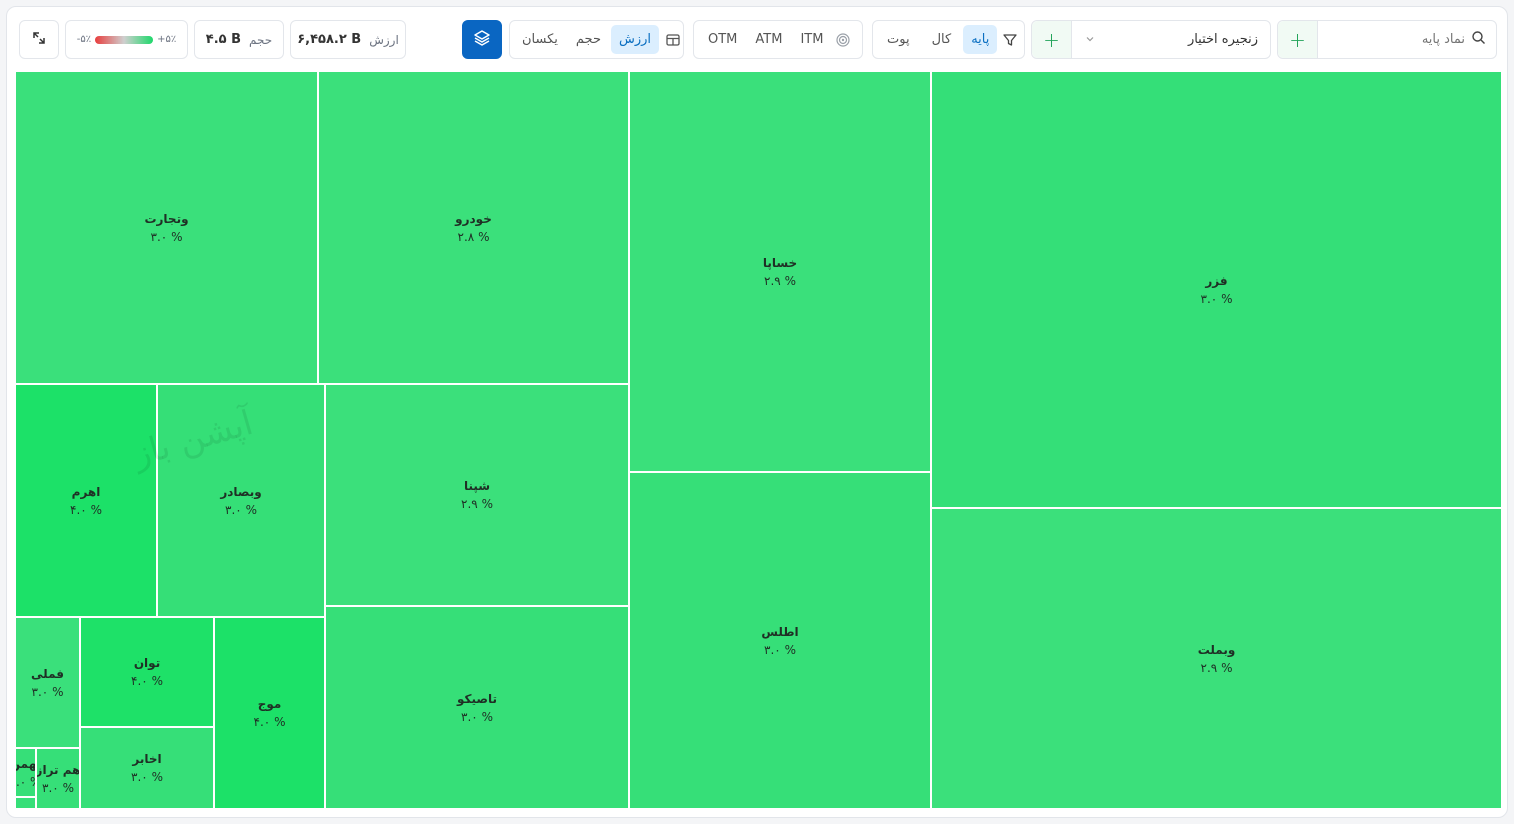  I want to click on chain-select-group: + زنجیره اختیار, so click(1151, 39).